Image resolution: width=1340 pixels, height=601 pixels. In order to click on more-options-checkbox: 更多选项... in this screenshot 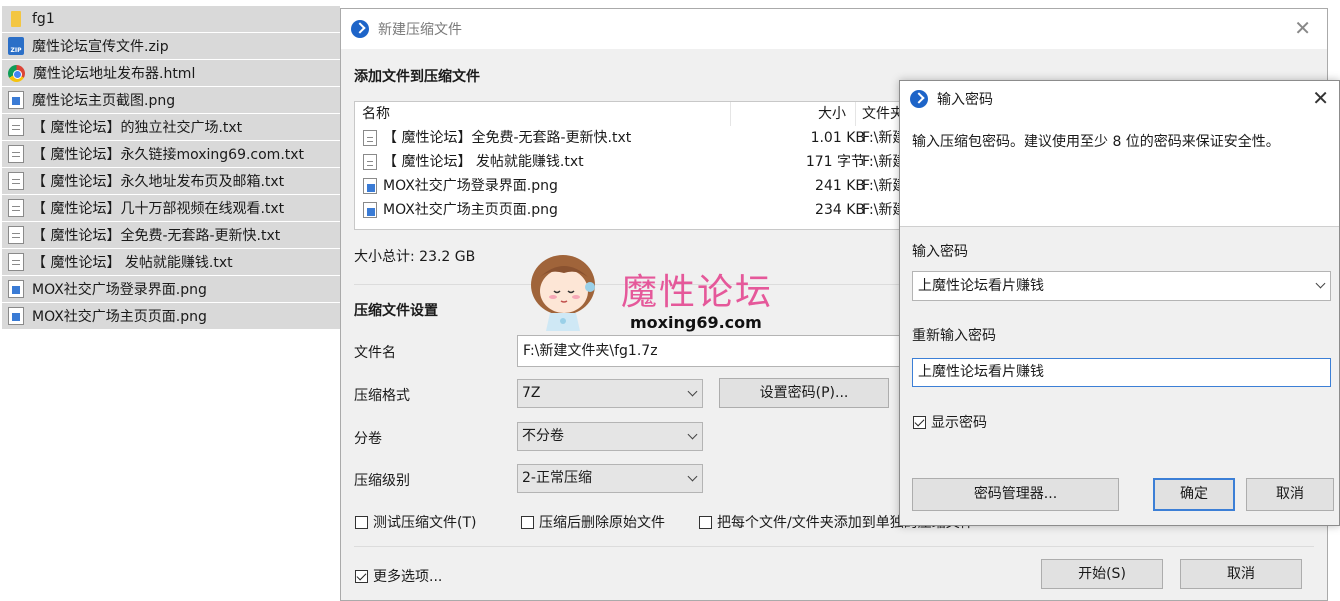, I will do `click(398, 576)`.